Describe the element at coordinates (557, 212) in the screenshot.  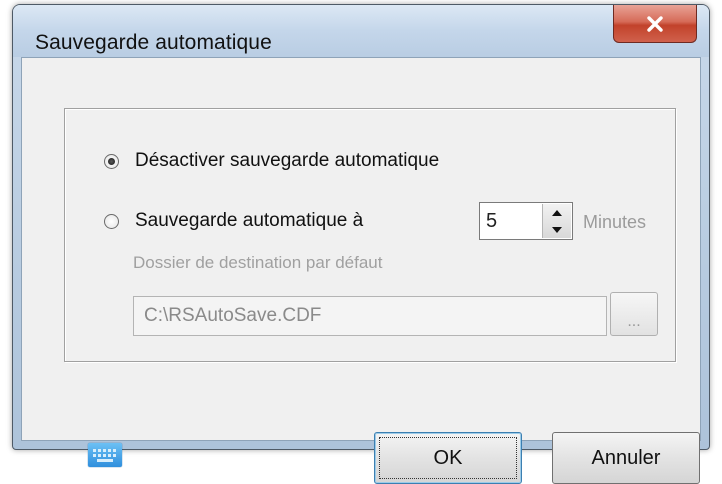
I see `arrow-up-icon` at that location.